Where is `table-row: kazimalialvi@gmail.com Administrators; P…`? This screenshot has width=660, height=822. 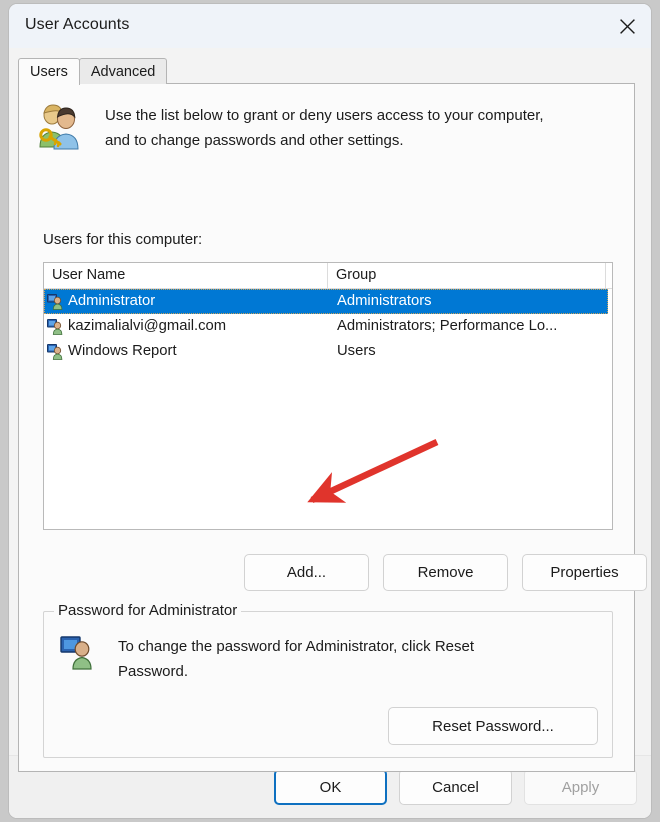
table-row: kazimalialvi@gmail.com Administrators; P… is located at coordinates (328, 326).